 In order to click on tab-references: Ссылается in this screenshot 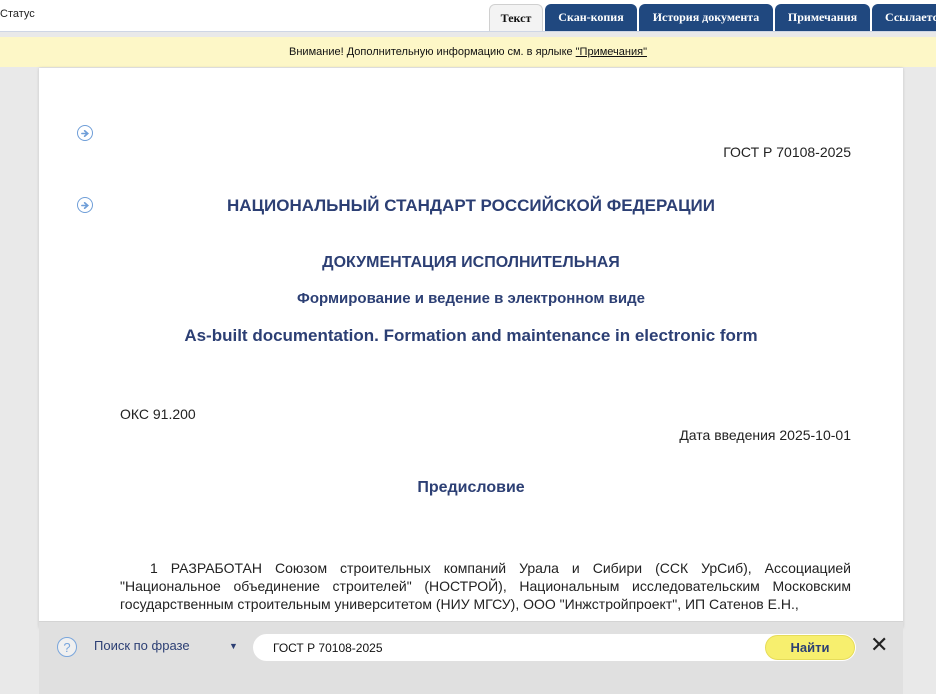, I will do `click(904, 17)`.